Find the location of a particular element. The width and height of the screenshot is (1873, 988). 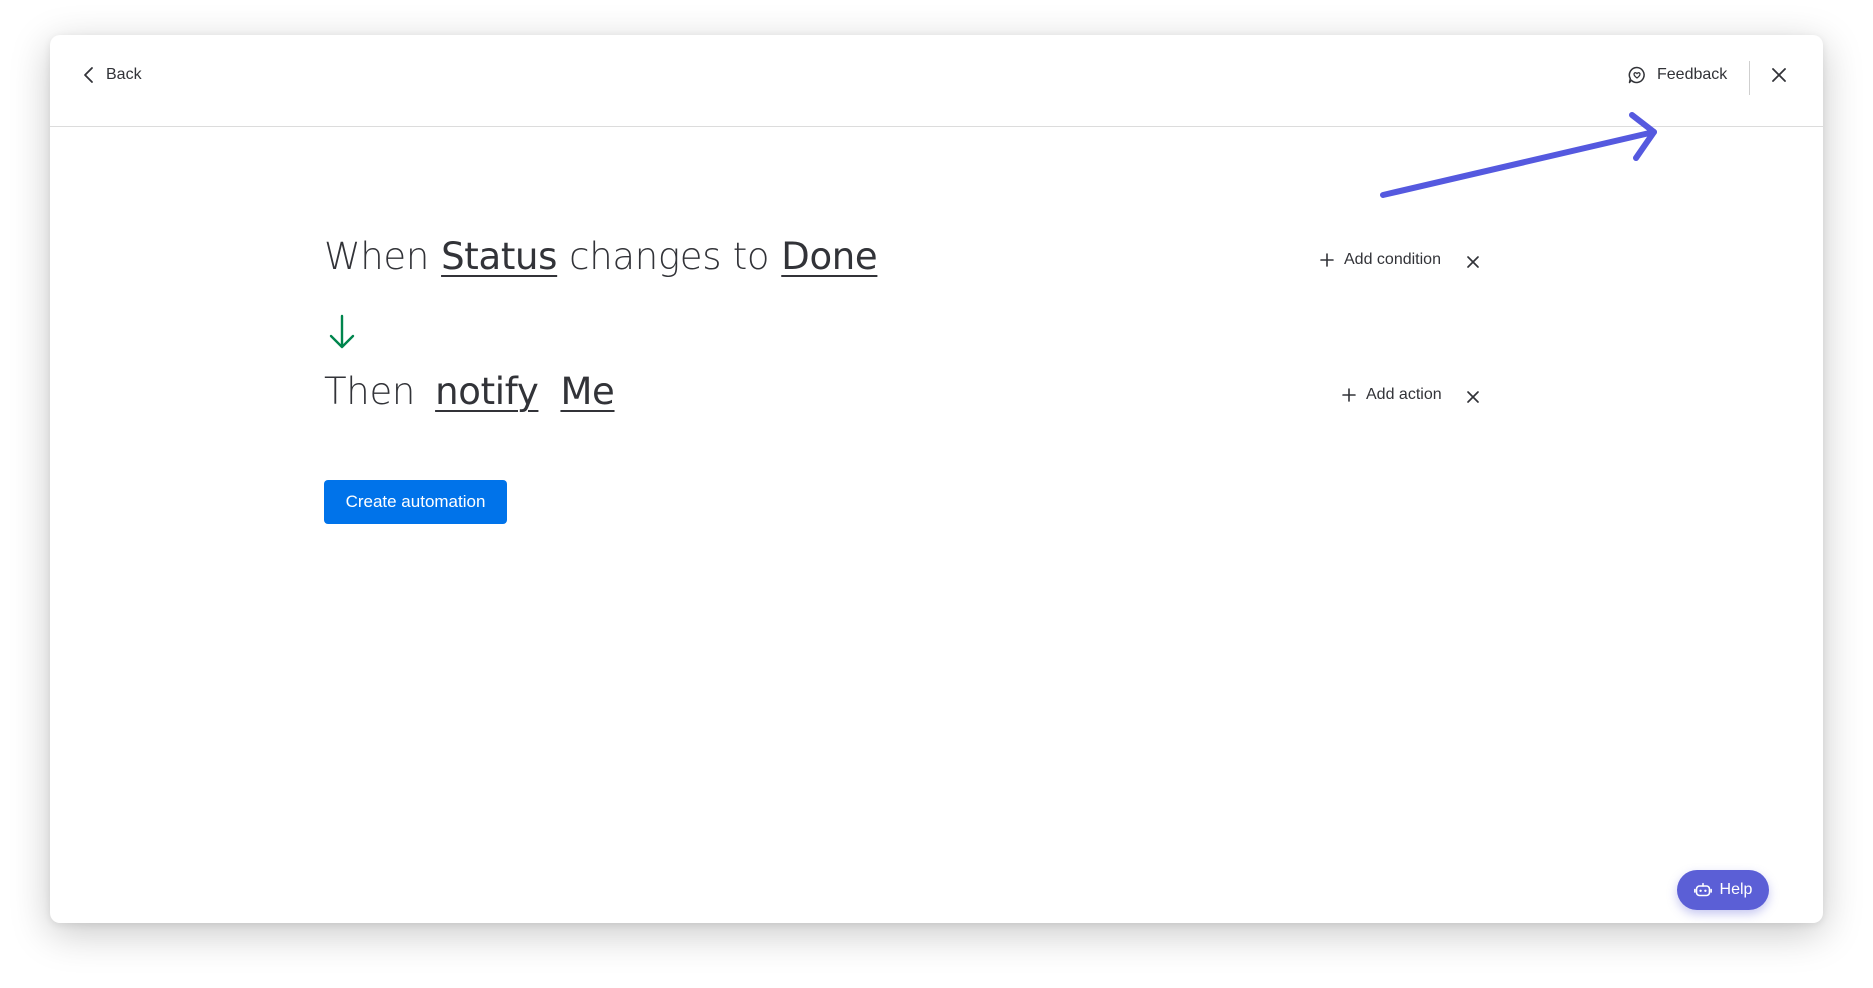

trigger-column-token: Status is located at coordinates (499, 256).